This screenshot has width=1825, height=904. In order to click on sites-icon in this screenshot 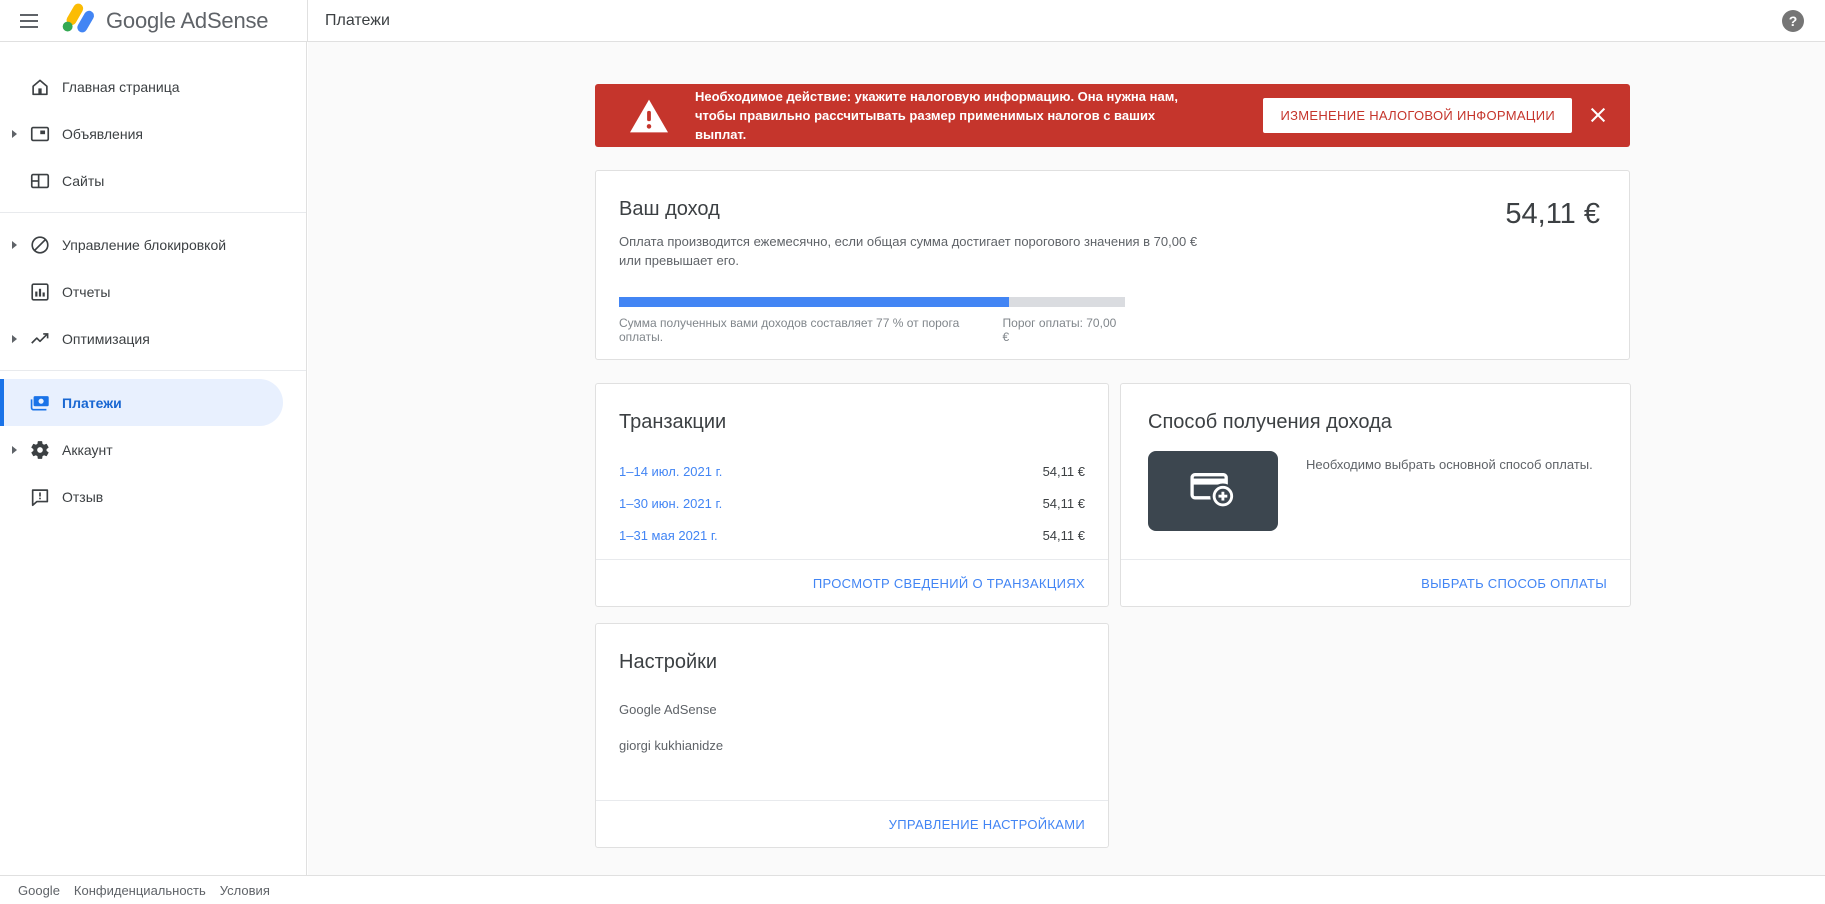, I will do `click(40, 181)`.